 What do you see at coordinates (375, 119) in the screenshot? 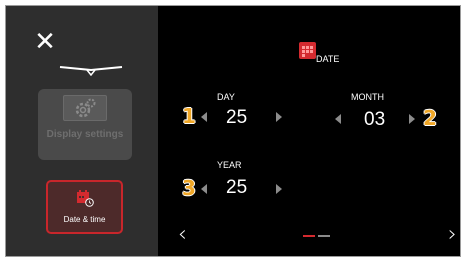
I see `month-value: 03` at bounding box center [375, 119].